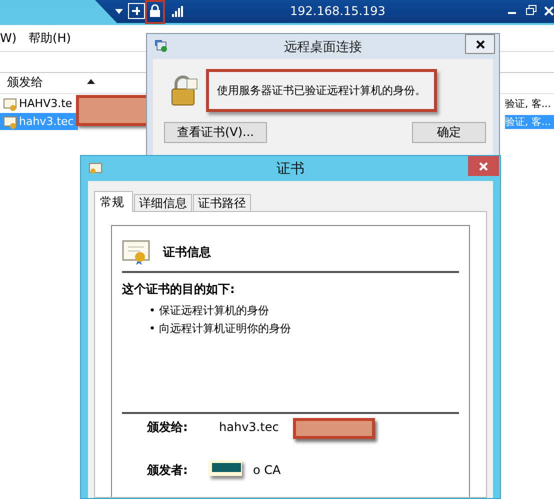 This screenshot has width=554, height=499. Describe the element at coordinates (220, 329) in the screenshot. I see `purpose-item: • 向远程计算机证明你的身份` at that location.